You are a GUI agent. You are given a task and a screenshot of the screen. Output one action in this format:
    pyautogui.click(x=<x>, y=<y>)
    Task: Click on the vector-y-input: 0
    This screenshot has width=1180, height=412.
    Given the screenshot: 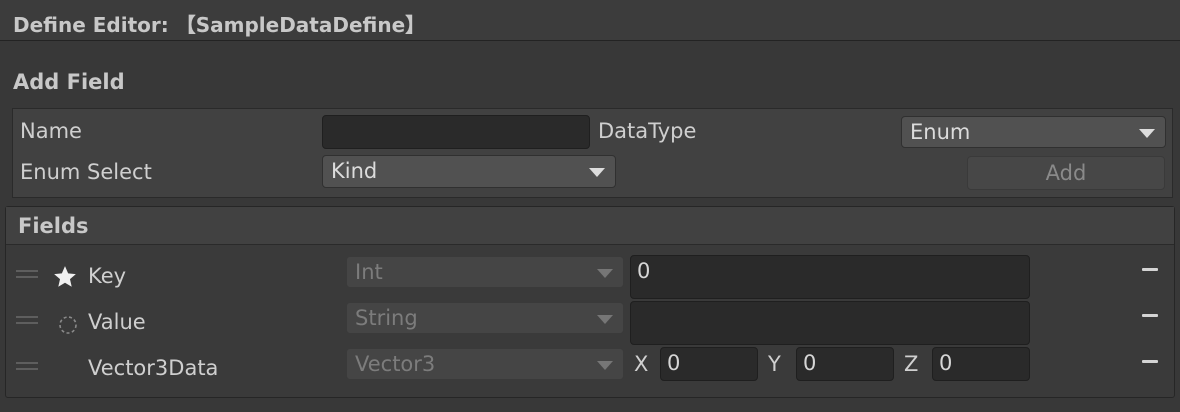 What is the action you would take?
    pyautogui.click(x=845, y=364)
    